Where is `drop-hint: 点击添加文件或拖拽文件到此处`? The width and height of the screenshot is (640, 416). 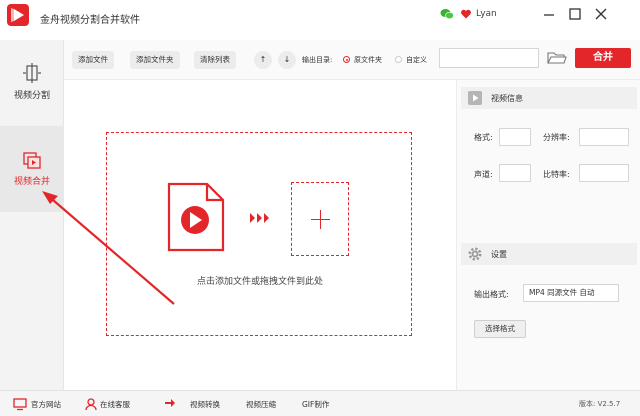 drop-hint: 点击添加文件或拖拽文件到此处 is located at coordinates (259, 282).